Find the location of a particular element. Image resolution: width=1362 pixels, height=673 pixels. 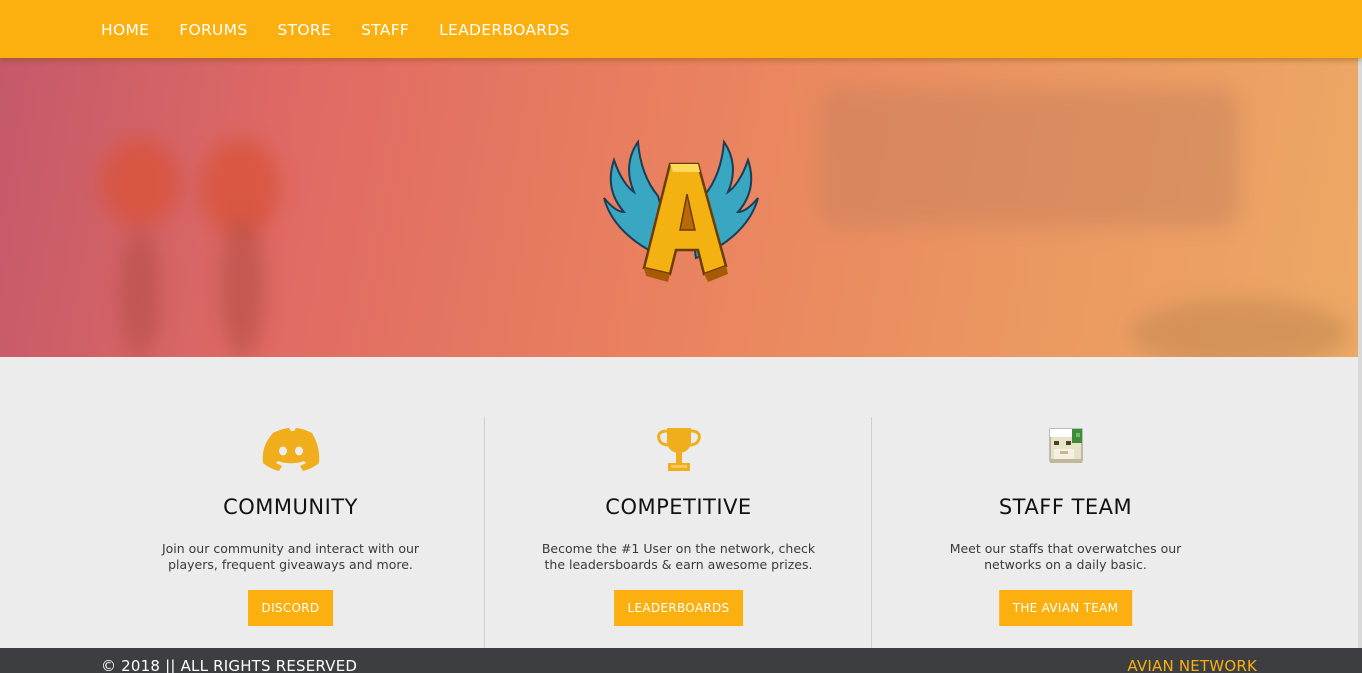

avian-logo is located at coordinates (681, 210).